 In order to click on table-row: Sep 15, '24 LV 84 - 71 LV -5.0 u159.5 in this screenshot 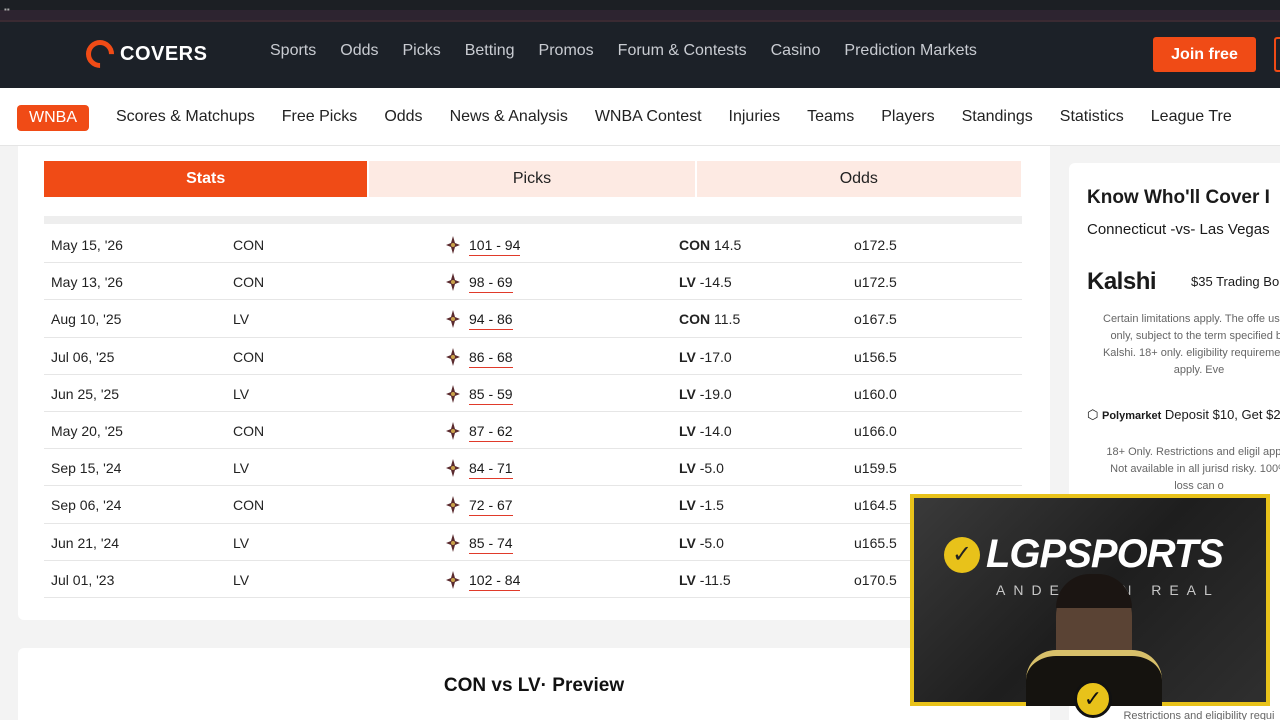, I will do `click(533, 468)`.